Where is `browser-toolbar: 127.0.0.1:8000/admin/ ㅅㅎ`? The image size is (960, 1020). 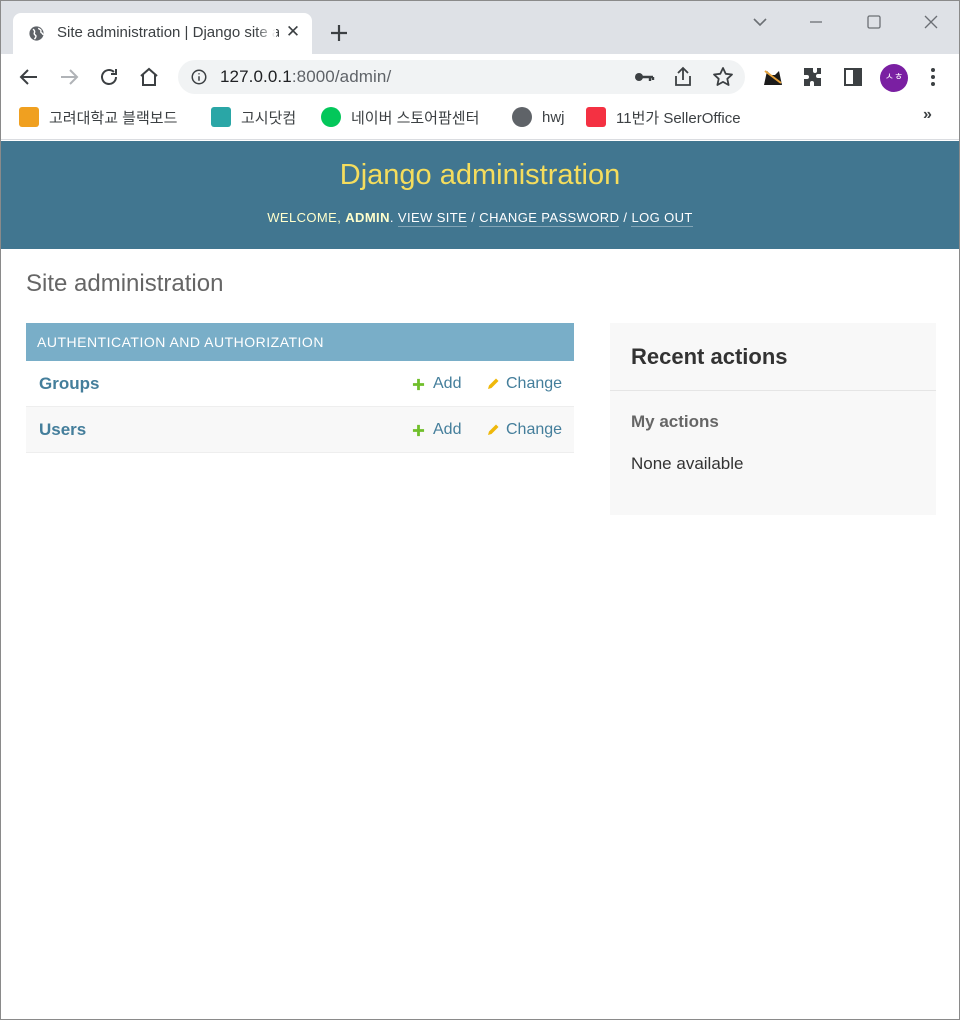
browser-toolbar: 127.0.0.1:8000/admin/ ㅅㅎ is located at coordinates (480, 77).